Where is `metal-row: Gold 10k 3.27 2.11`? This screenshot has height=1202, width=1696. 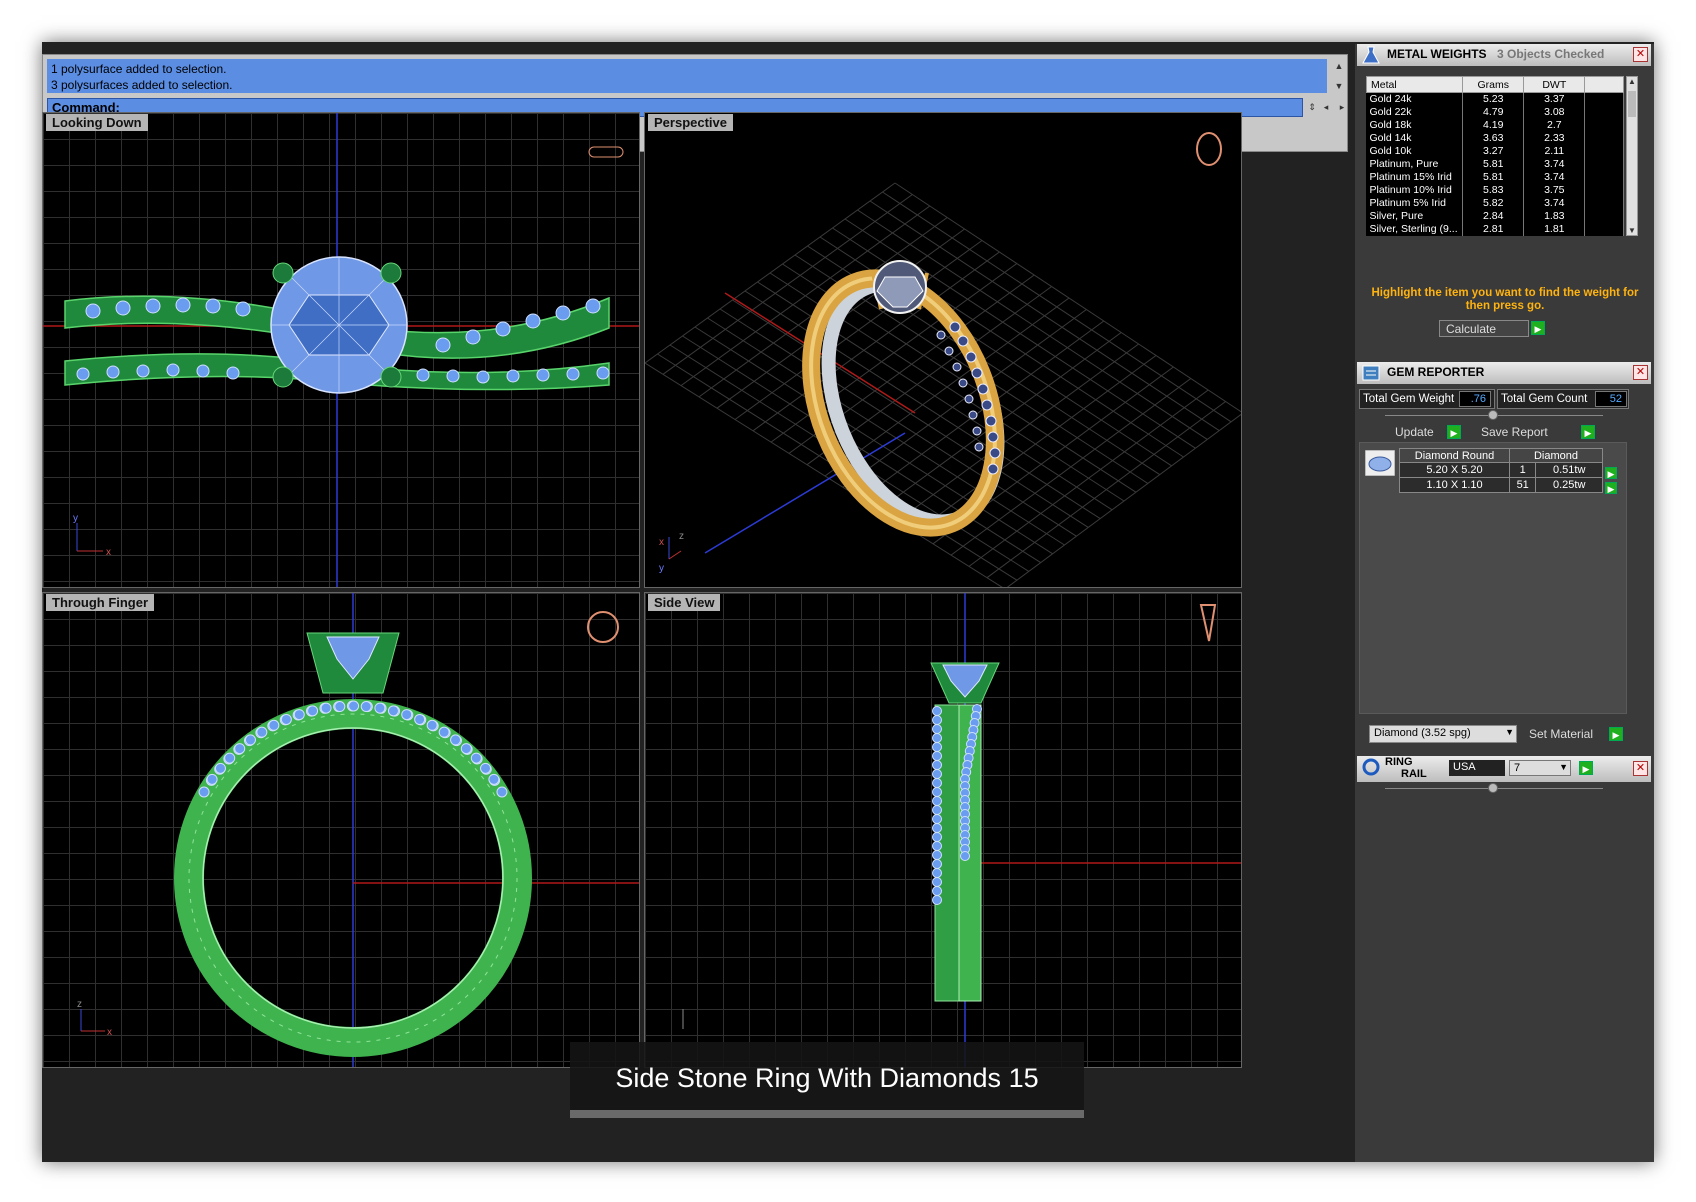 metal-row: Gold 10k 3.27 2.11 is located at coordinates (1495, 151).